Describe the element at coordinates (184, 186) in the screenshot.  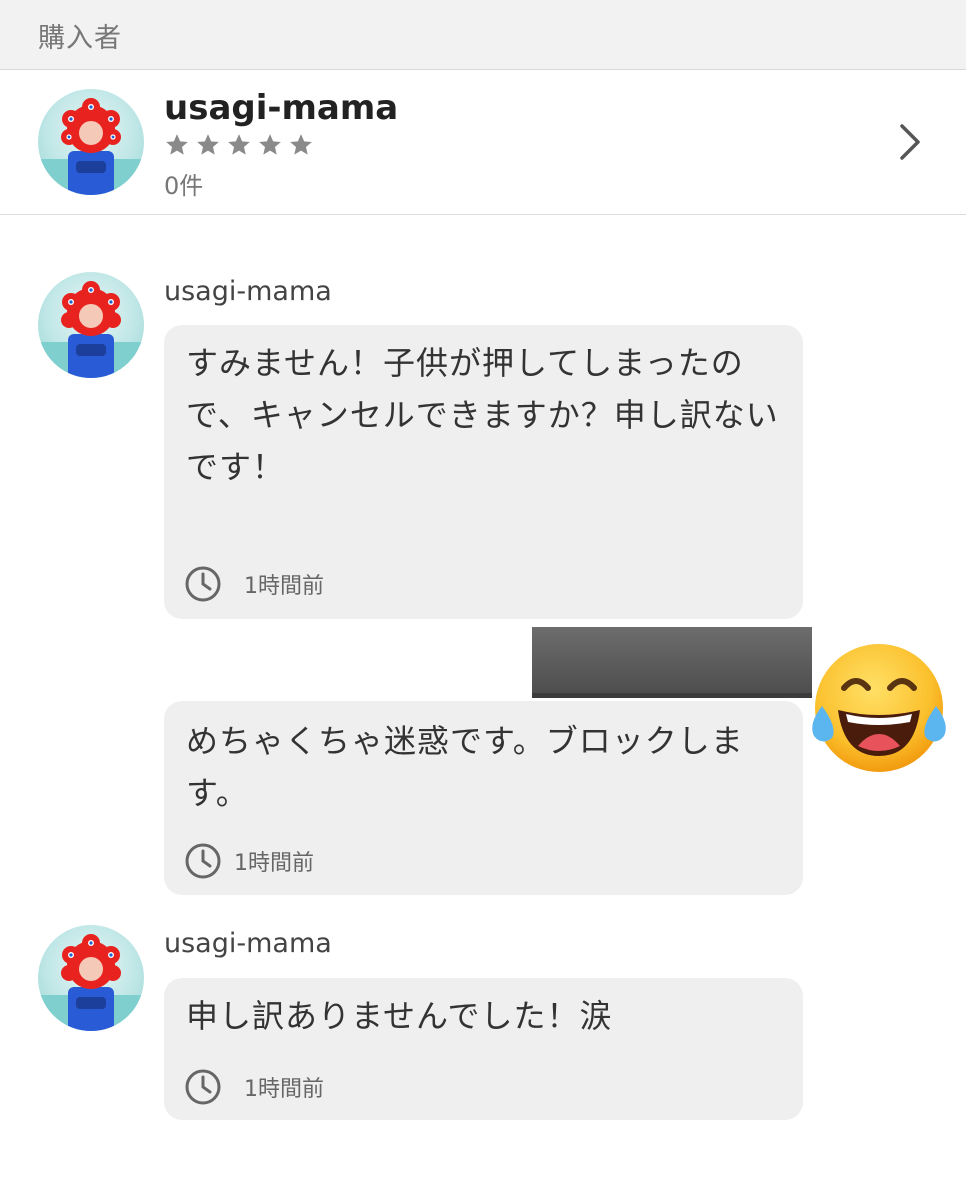
I see `review-count: 0件` at that location.